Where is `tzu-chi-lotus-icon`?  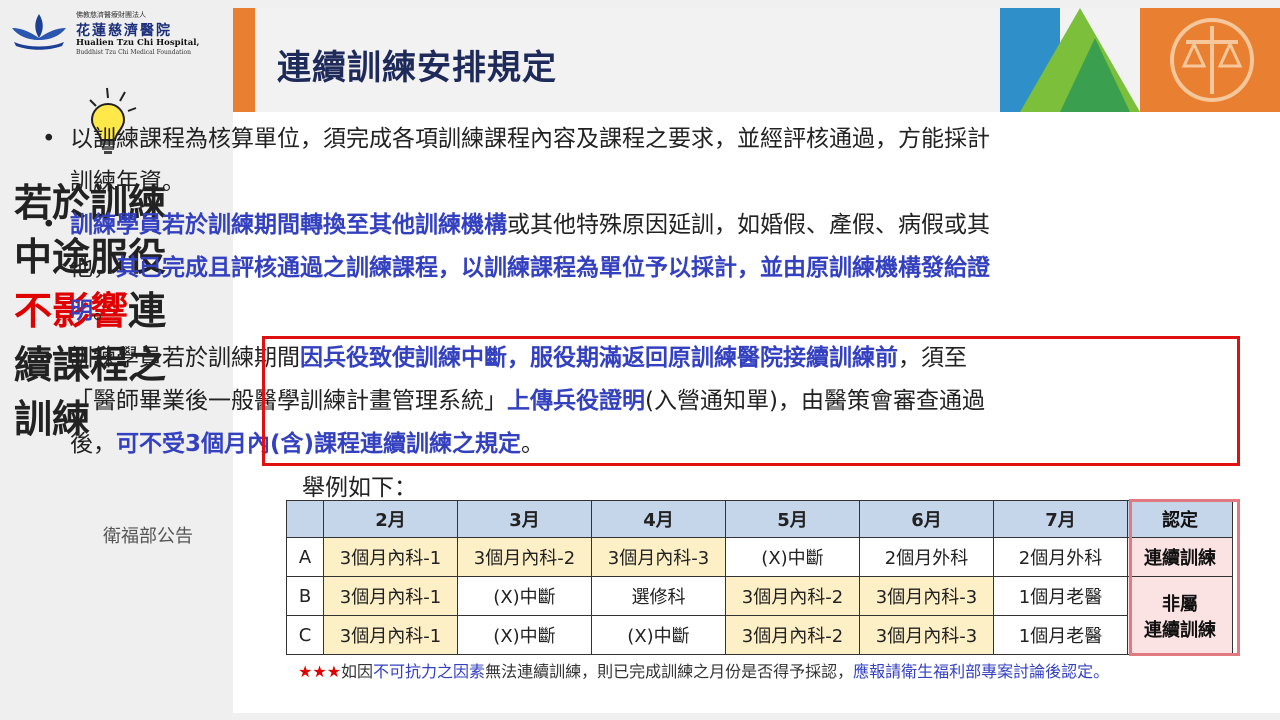
tzu-chi-lotus-icon is located at coordinates (39, 32).